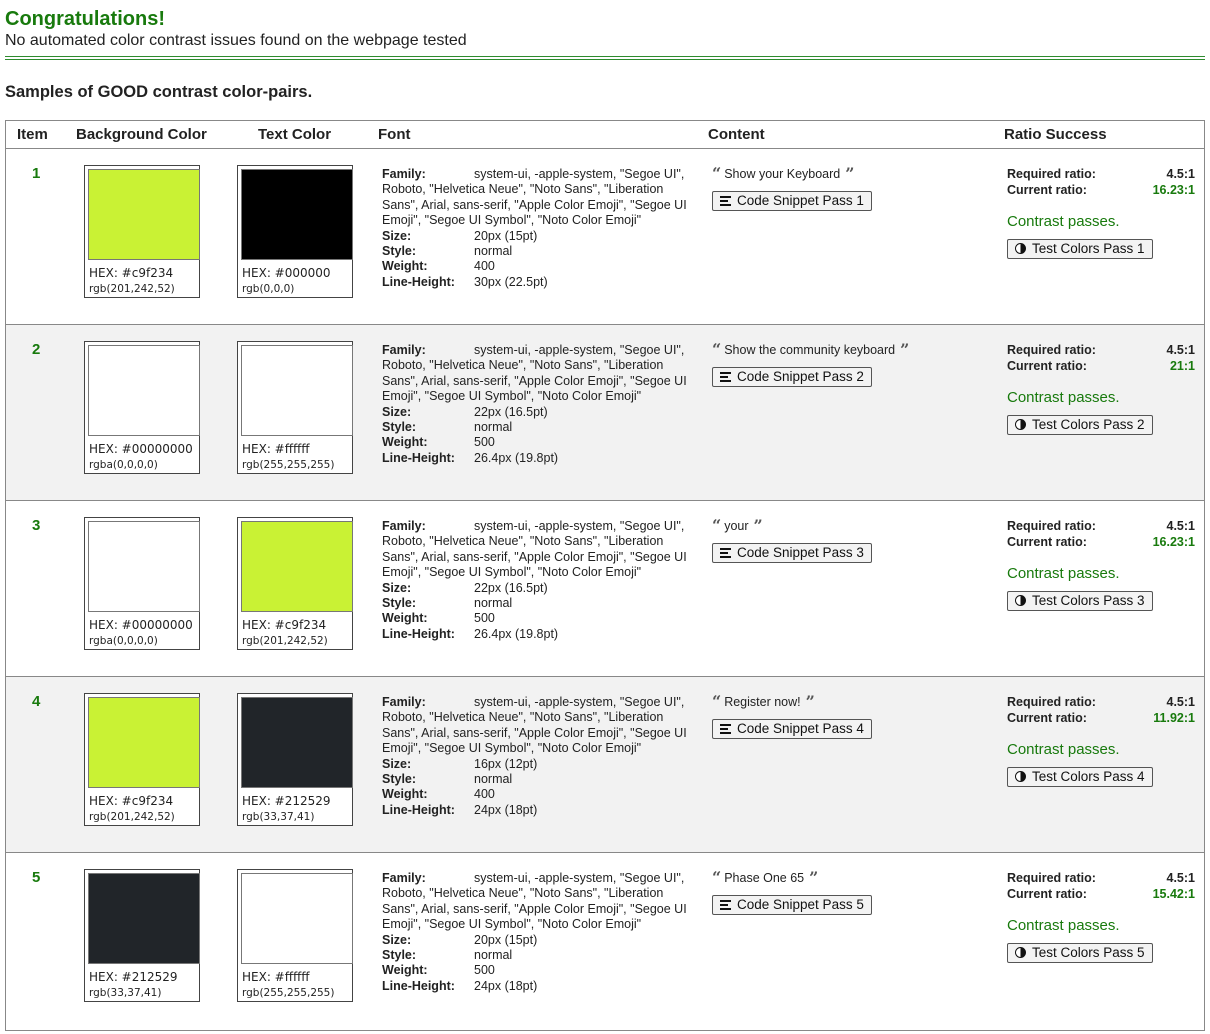 The image size is (1210, 1034). I want to click on code-snippet-button: Code Snippet Pass 3, so click(792, 553).